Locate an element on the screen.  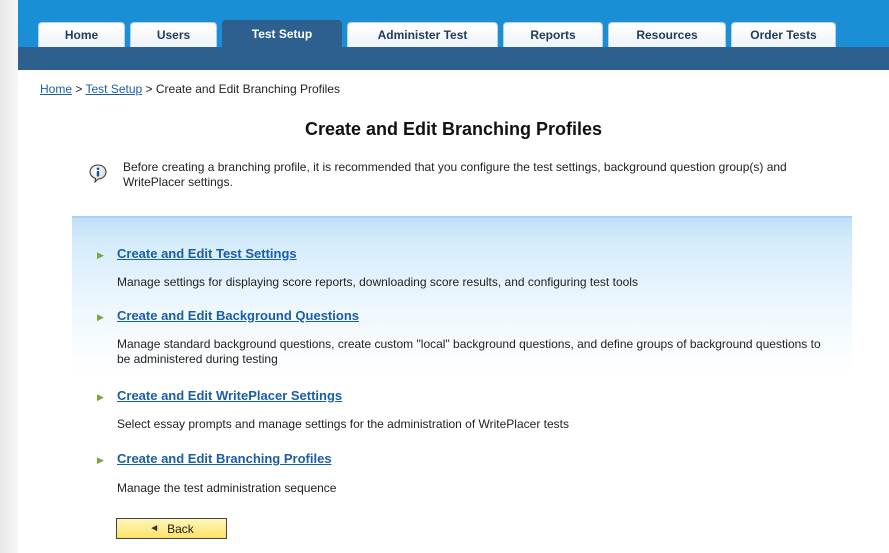
link-test-settings: Create and Edit Test Settings is located at coordinates (207, 253).